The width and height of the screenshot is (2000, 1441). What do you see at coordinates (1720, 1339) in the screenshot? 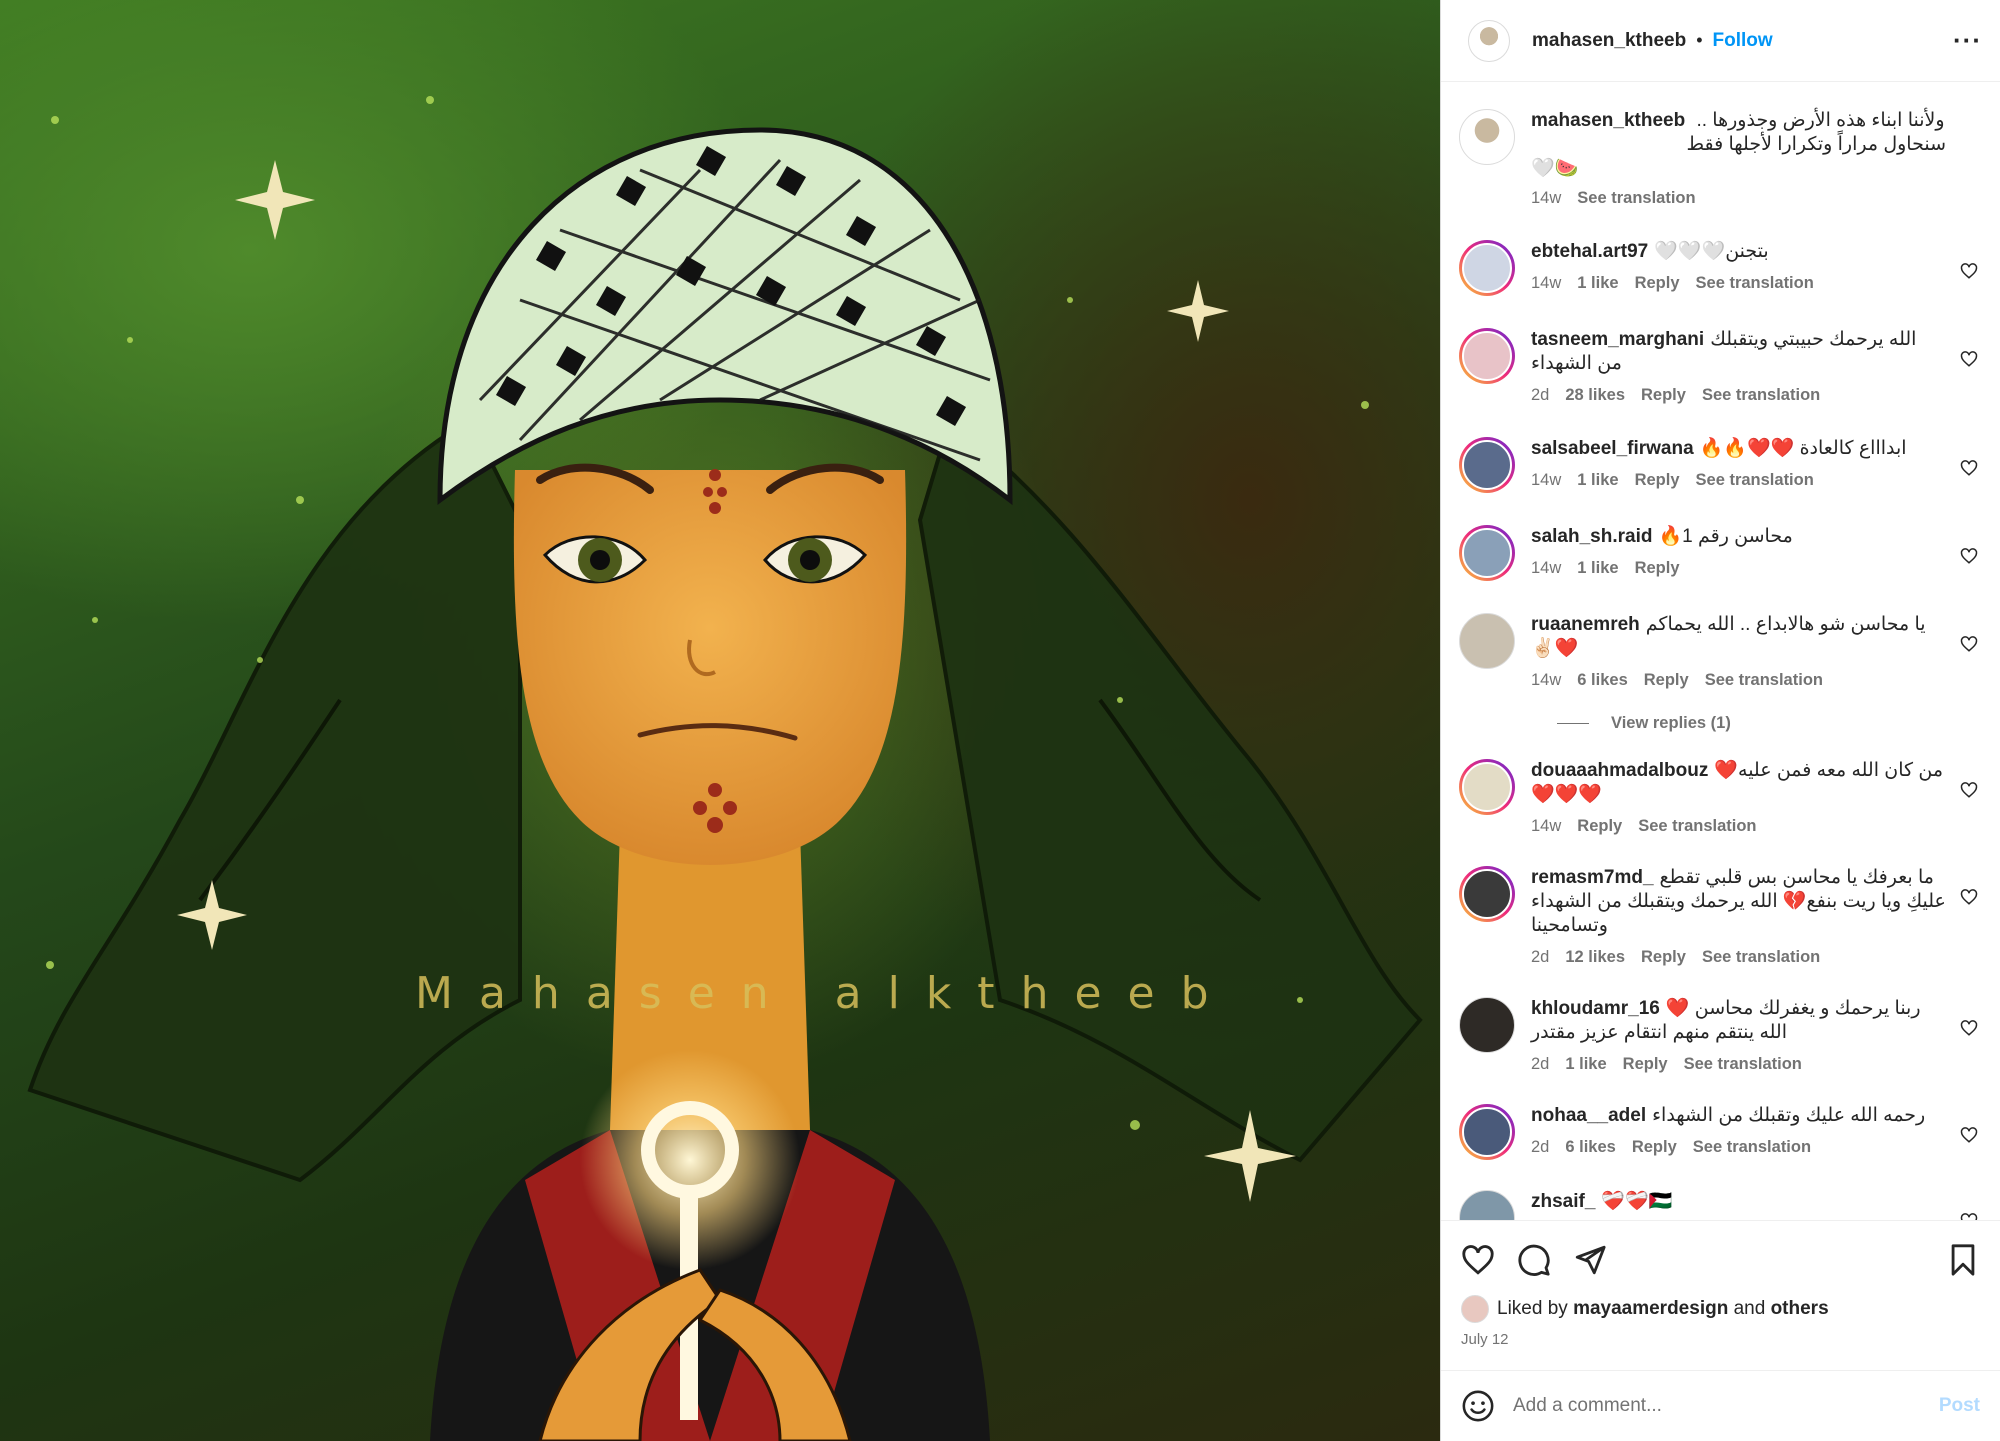
I see `post-date: July 12` at bounding box center [1720, 1339].